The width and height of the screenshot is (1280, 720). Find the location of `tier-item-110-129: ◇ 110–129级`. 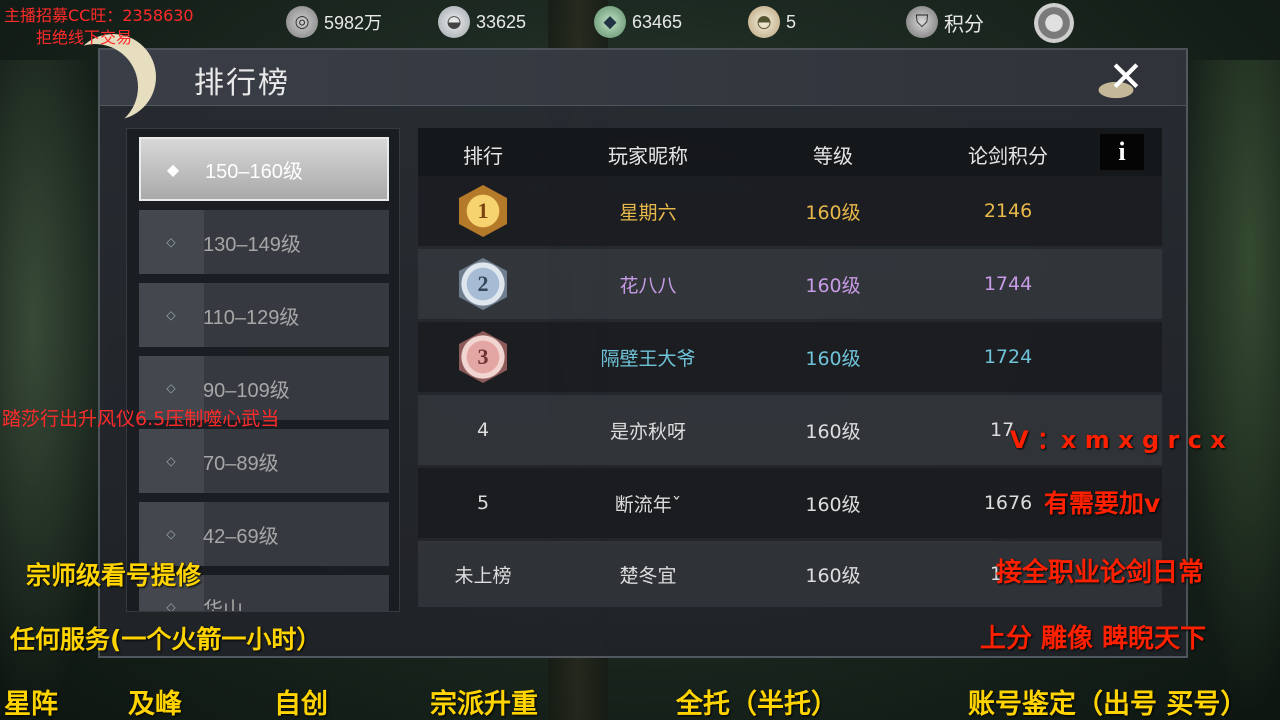

tier-item-110-129: ◇ 110–129级 is located at coordinates (264, 315).